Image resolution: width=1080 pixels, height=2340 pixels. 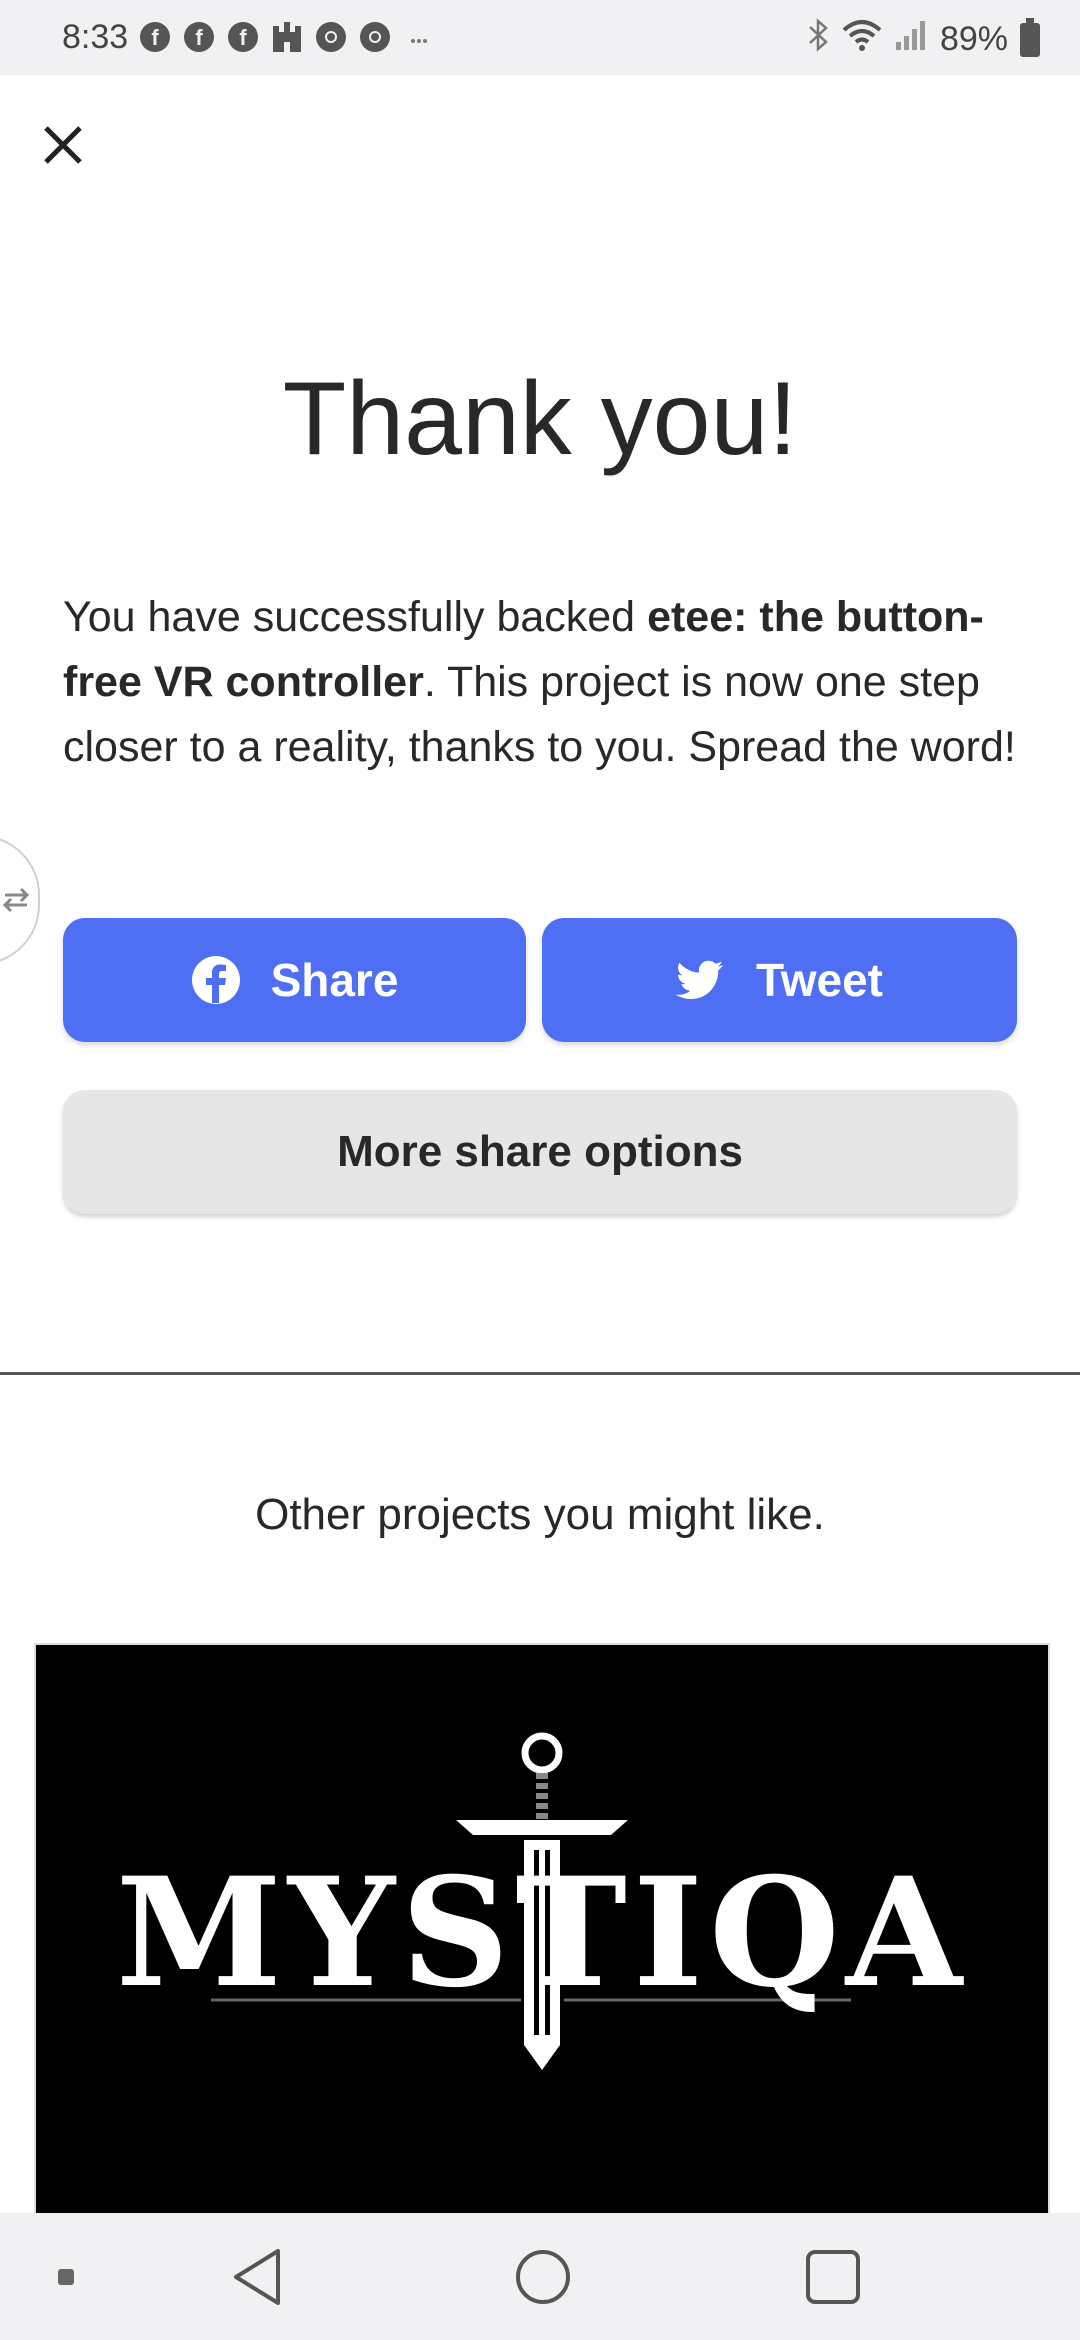 I want to click on facebook-share-button: Share, so click(x=294, y=980).